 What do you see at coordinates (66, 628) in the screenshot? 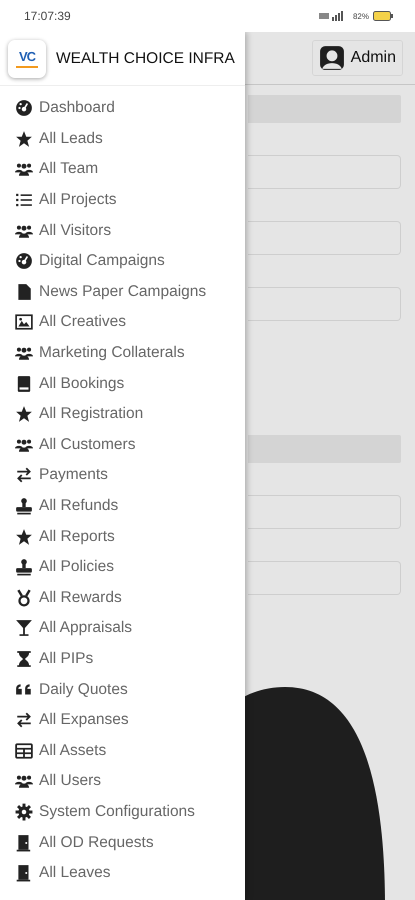
I see `menu-item: All Appraisals` at bounding box center [66, 628].